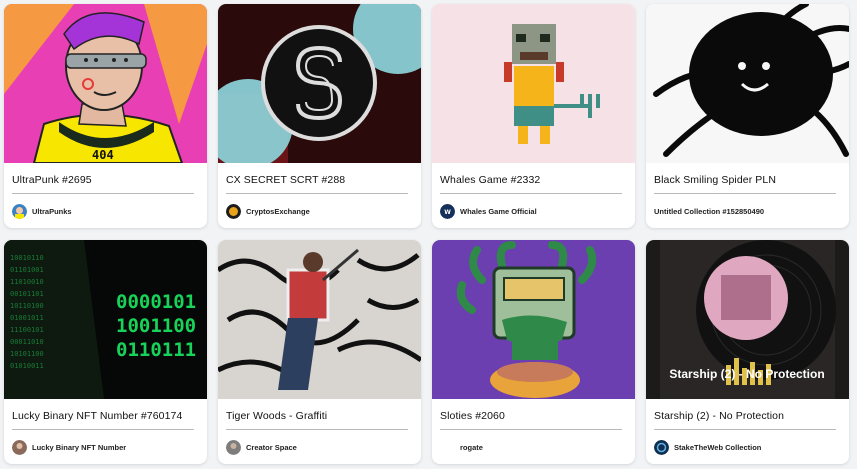  What do you see at coordinates (498, 211) in the screenshot?
I see `collection-name: Whales Game Official` at bounding box center [498, 211].